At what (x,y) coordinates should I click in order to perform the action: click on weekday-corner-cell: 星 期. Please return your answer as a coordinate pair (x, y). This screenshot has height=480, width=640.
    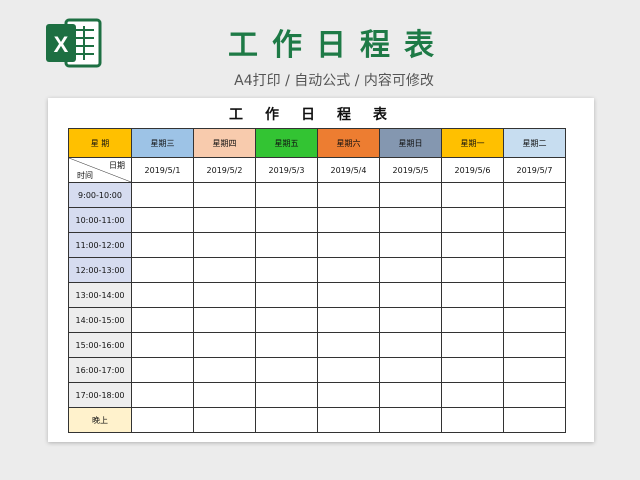
    Looking at the image, I should click on (100, 143).